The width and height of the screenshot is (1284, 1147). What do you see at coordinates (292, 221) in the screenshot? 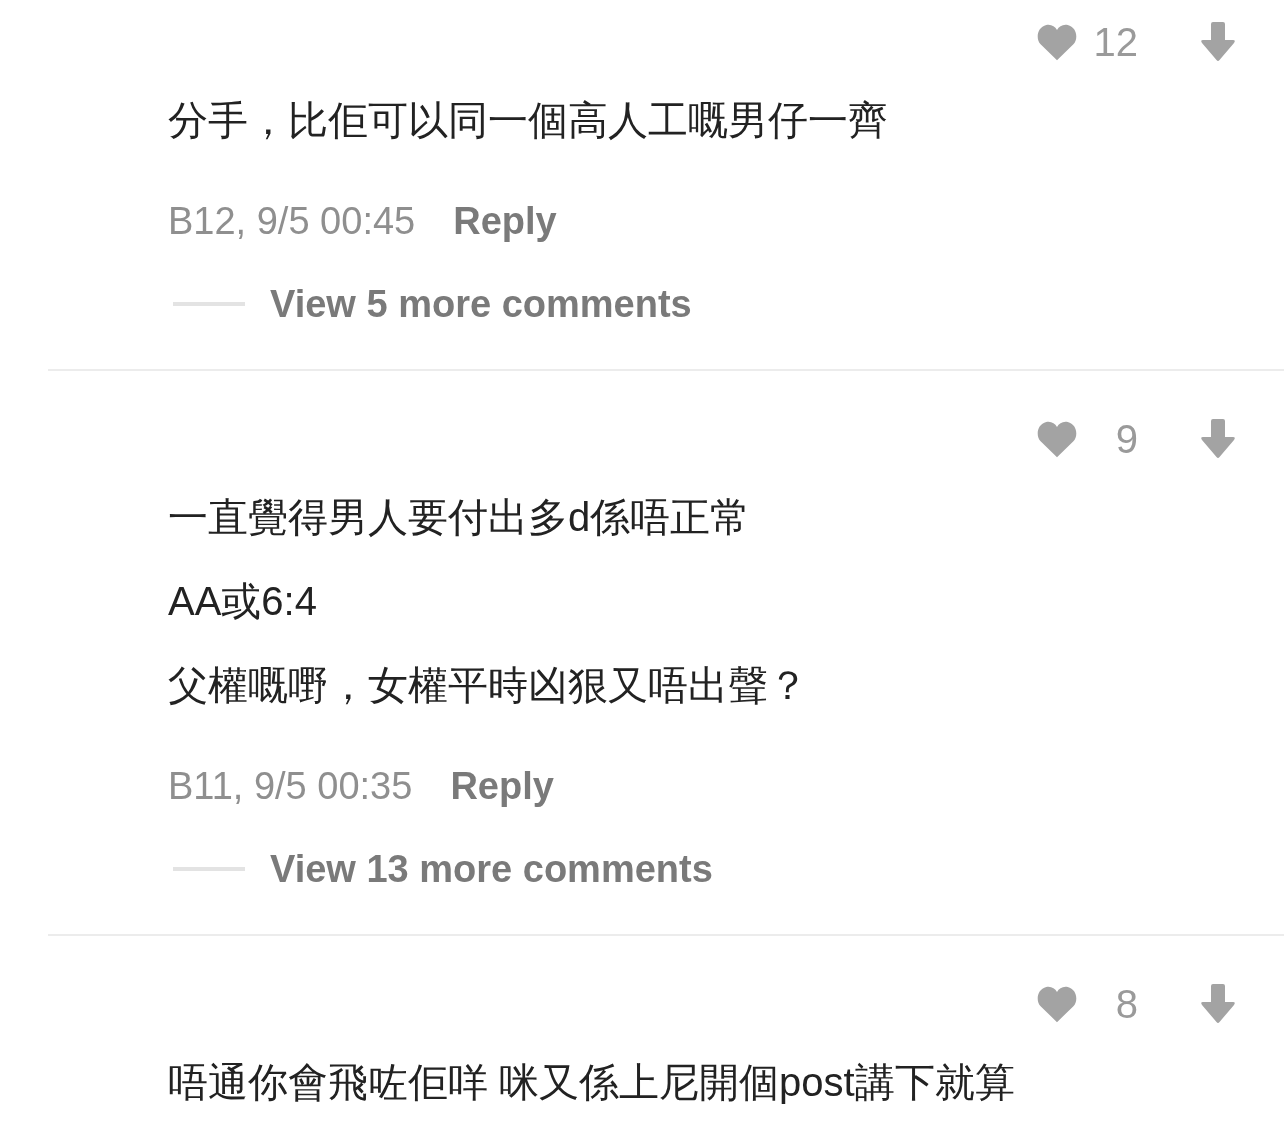
I see `author-timestamp: B12, 9/5 00:45` at bounding box center [292, 221].